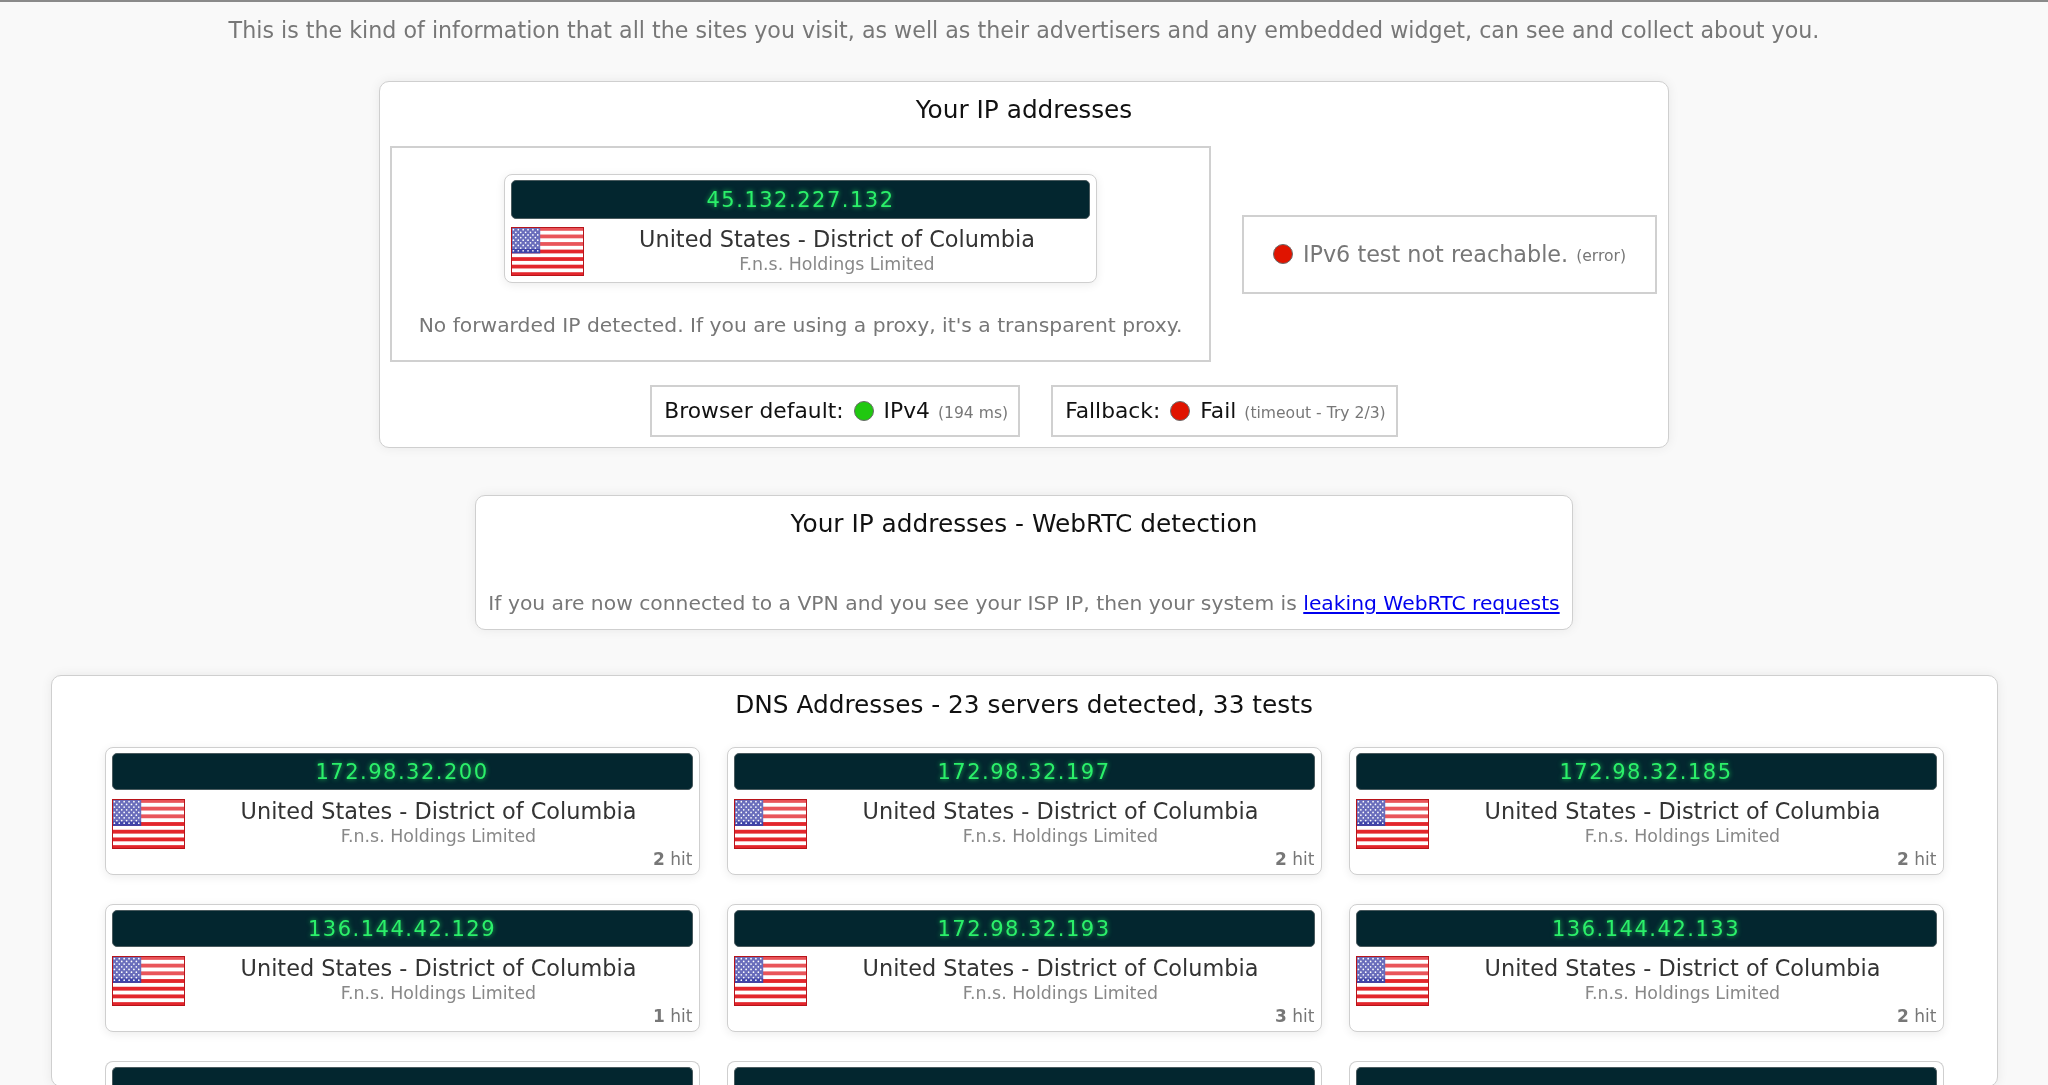  What do you see at coordinates (906, 411) in the screenshot?
I see `test-result: IPv4` at bounding box center [906, 411].